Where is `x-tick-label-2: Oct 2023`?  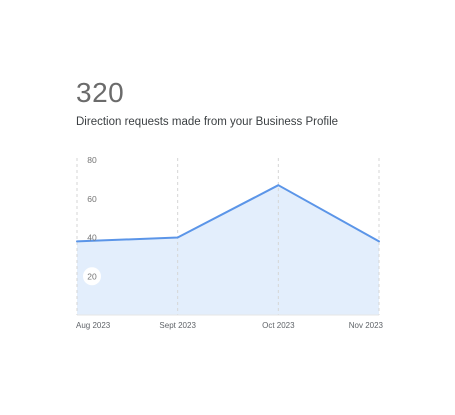 x-tick-label-2: Oct 2023 is located at coordinates (278, 325).